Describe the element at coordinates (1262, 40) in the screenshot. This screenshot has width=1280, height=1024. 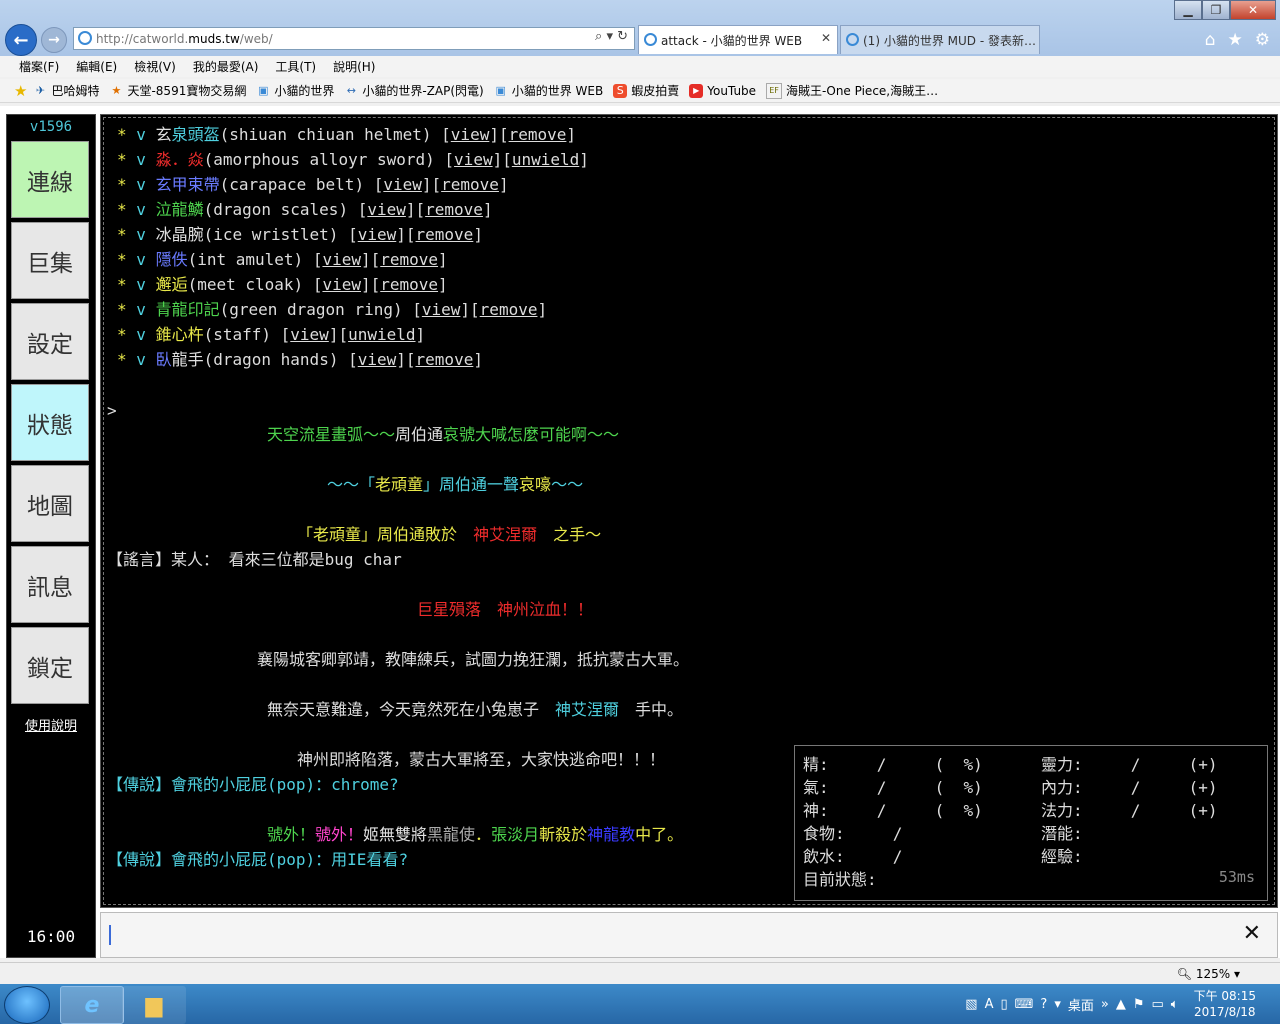
I see `gear-icon: ⚙` at that location.